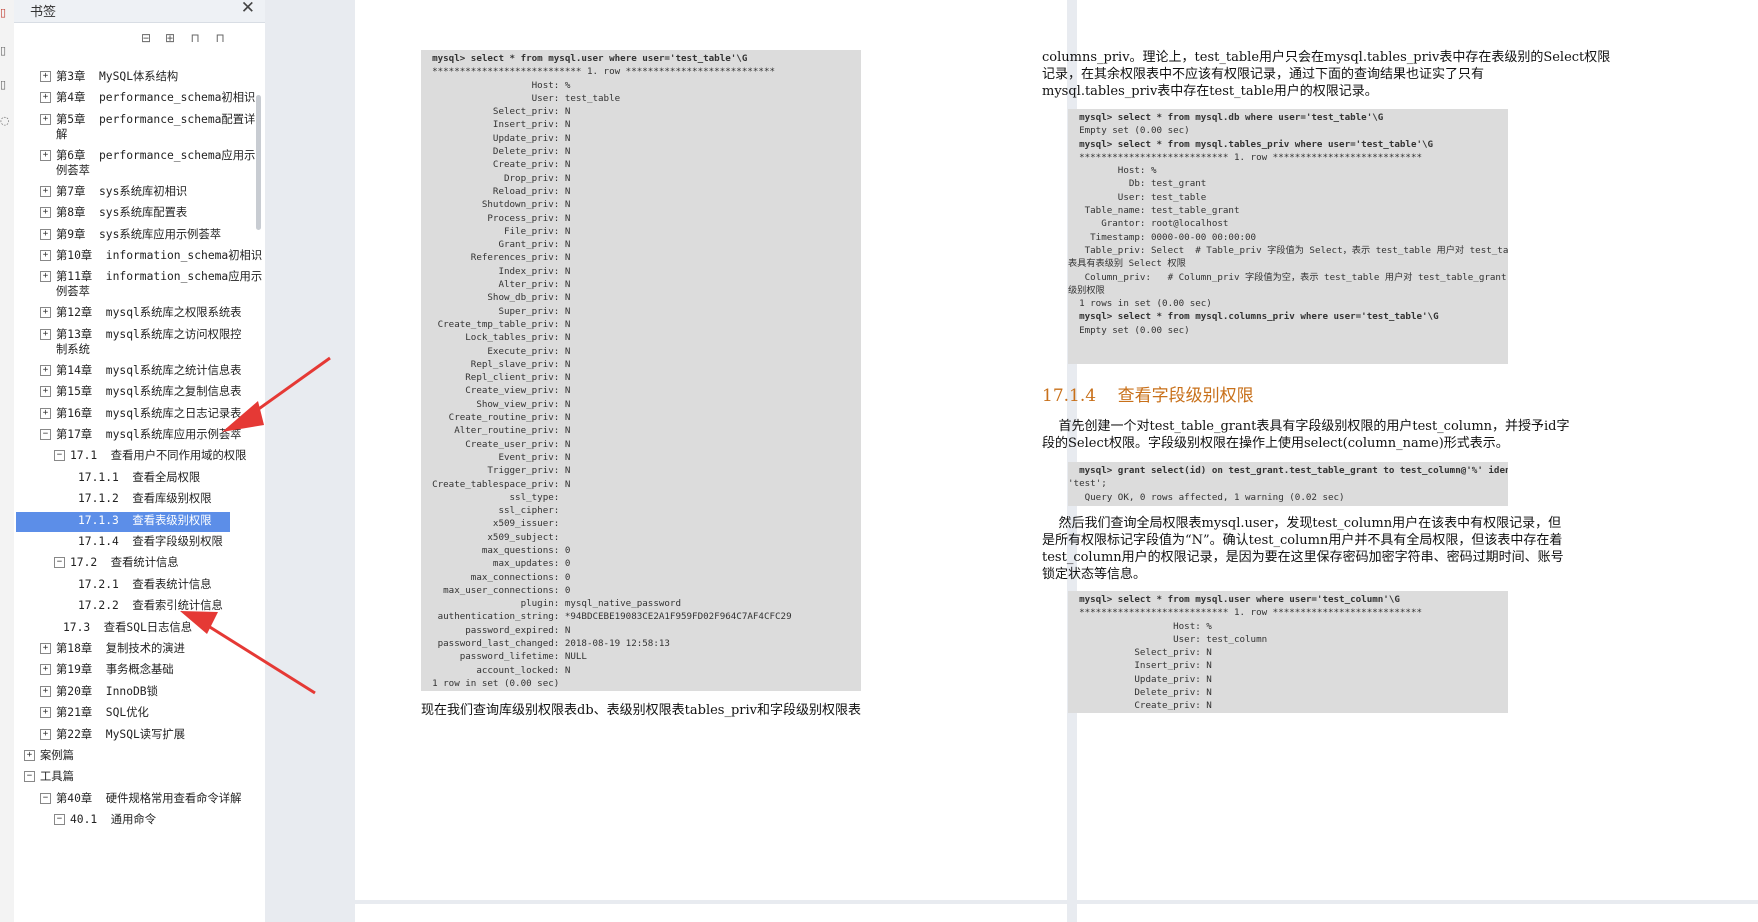 Image resolution: width=1758 pixels, height=922 pixels. What do you see at coordinates (1263, 74) in the screenshot?
I see `text-line: 记录，在其余权限表中不应该有权限记录，通过下面的查询结果也证实了只有` at bounding box center [1263, 74].